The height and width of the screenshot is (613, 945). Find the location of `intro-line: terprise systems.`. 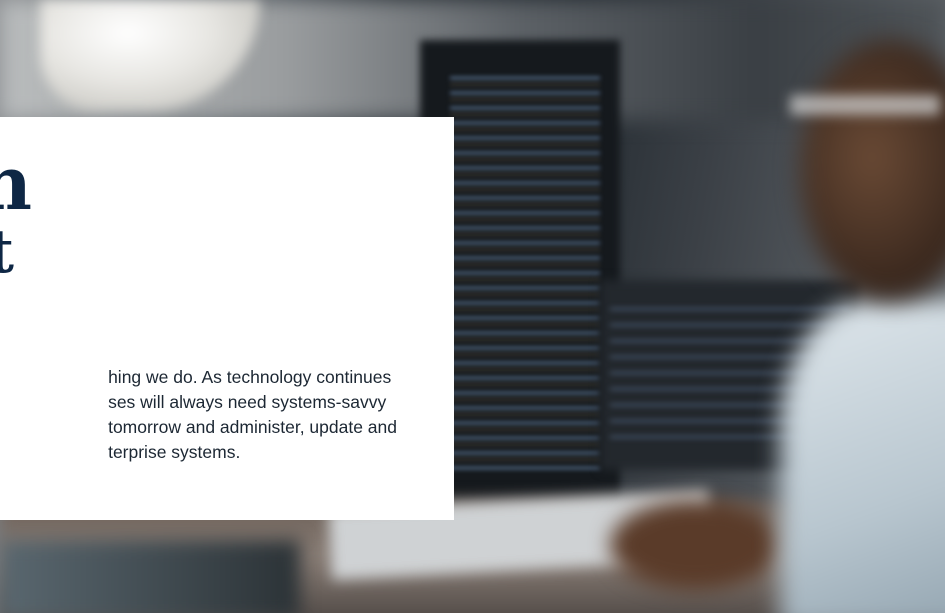

intro-line: terprise systems. is located at coordinates (174, 452).